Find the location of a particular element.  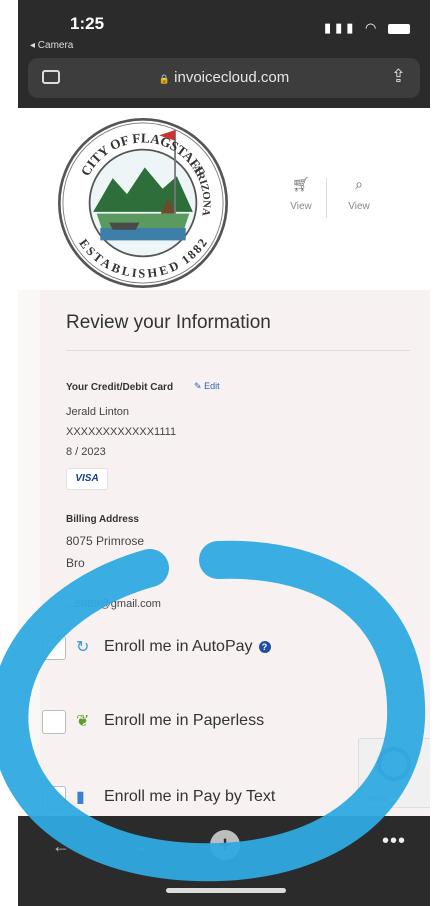

back-to-app-link: ◂ Camera is located at coordinates (51, 45).